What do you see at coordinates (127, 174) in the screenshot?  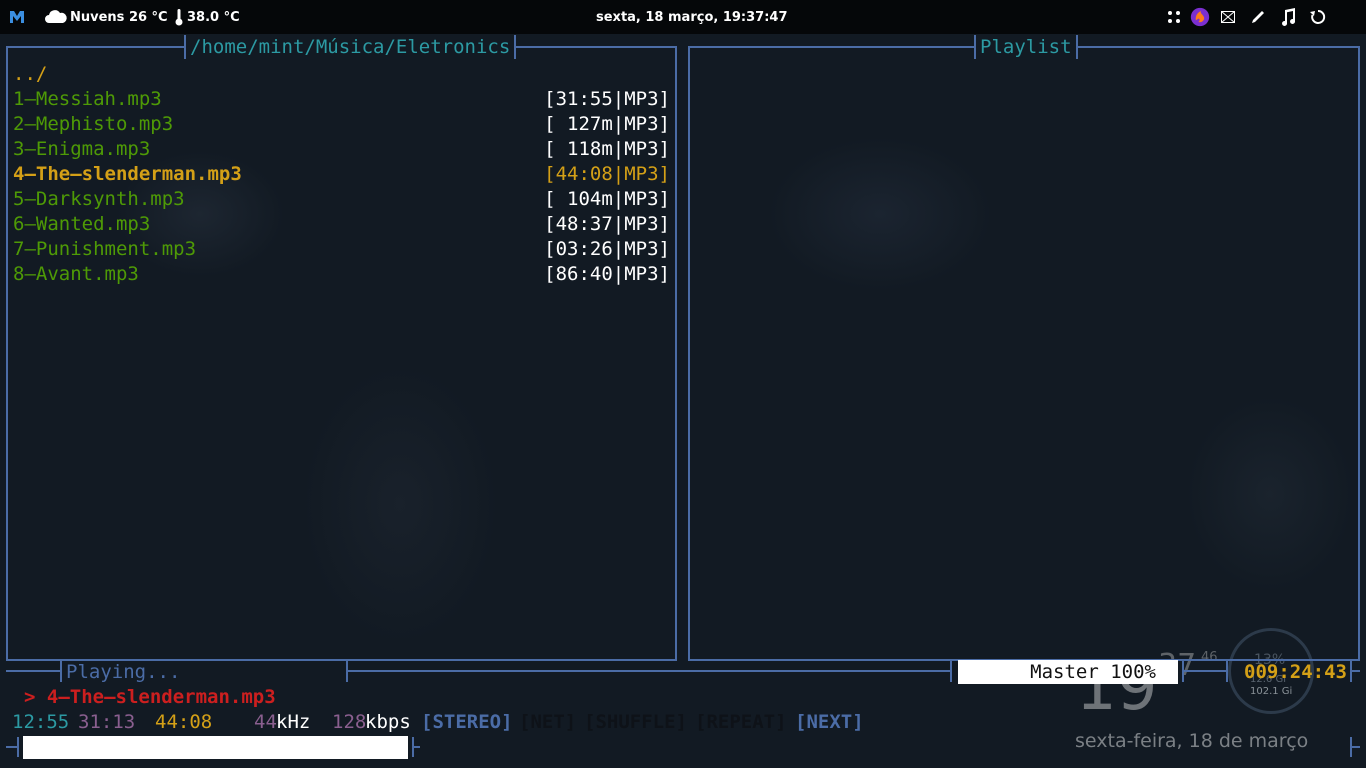 I see `file-row-name: 4–The–slenderman.mp3` at bounding box center [127, 174].